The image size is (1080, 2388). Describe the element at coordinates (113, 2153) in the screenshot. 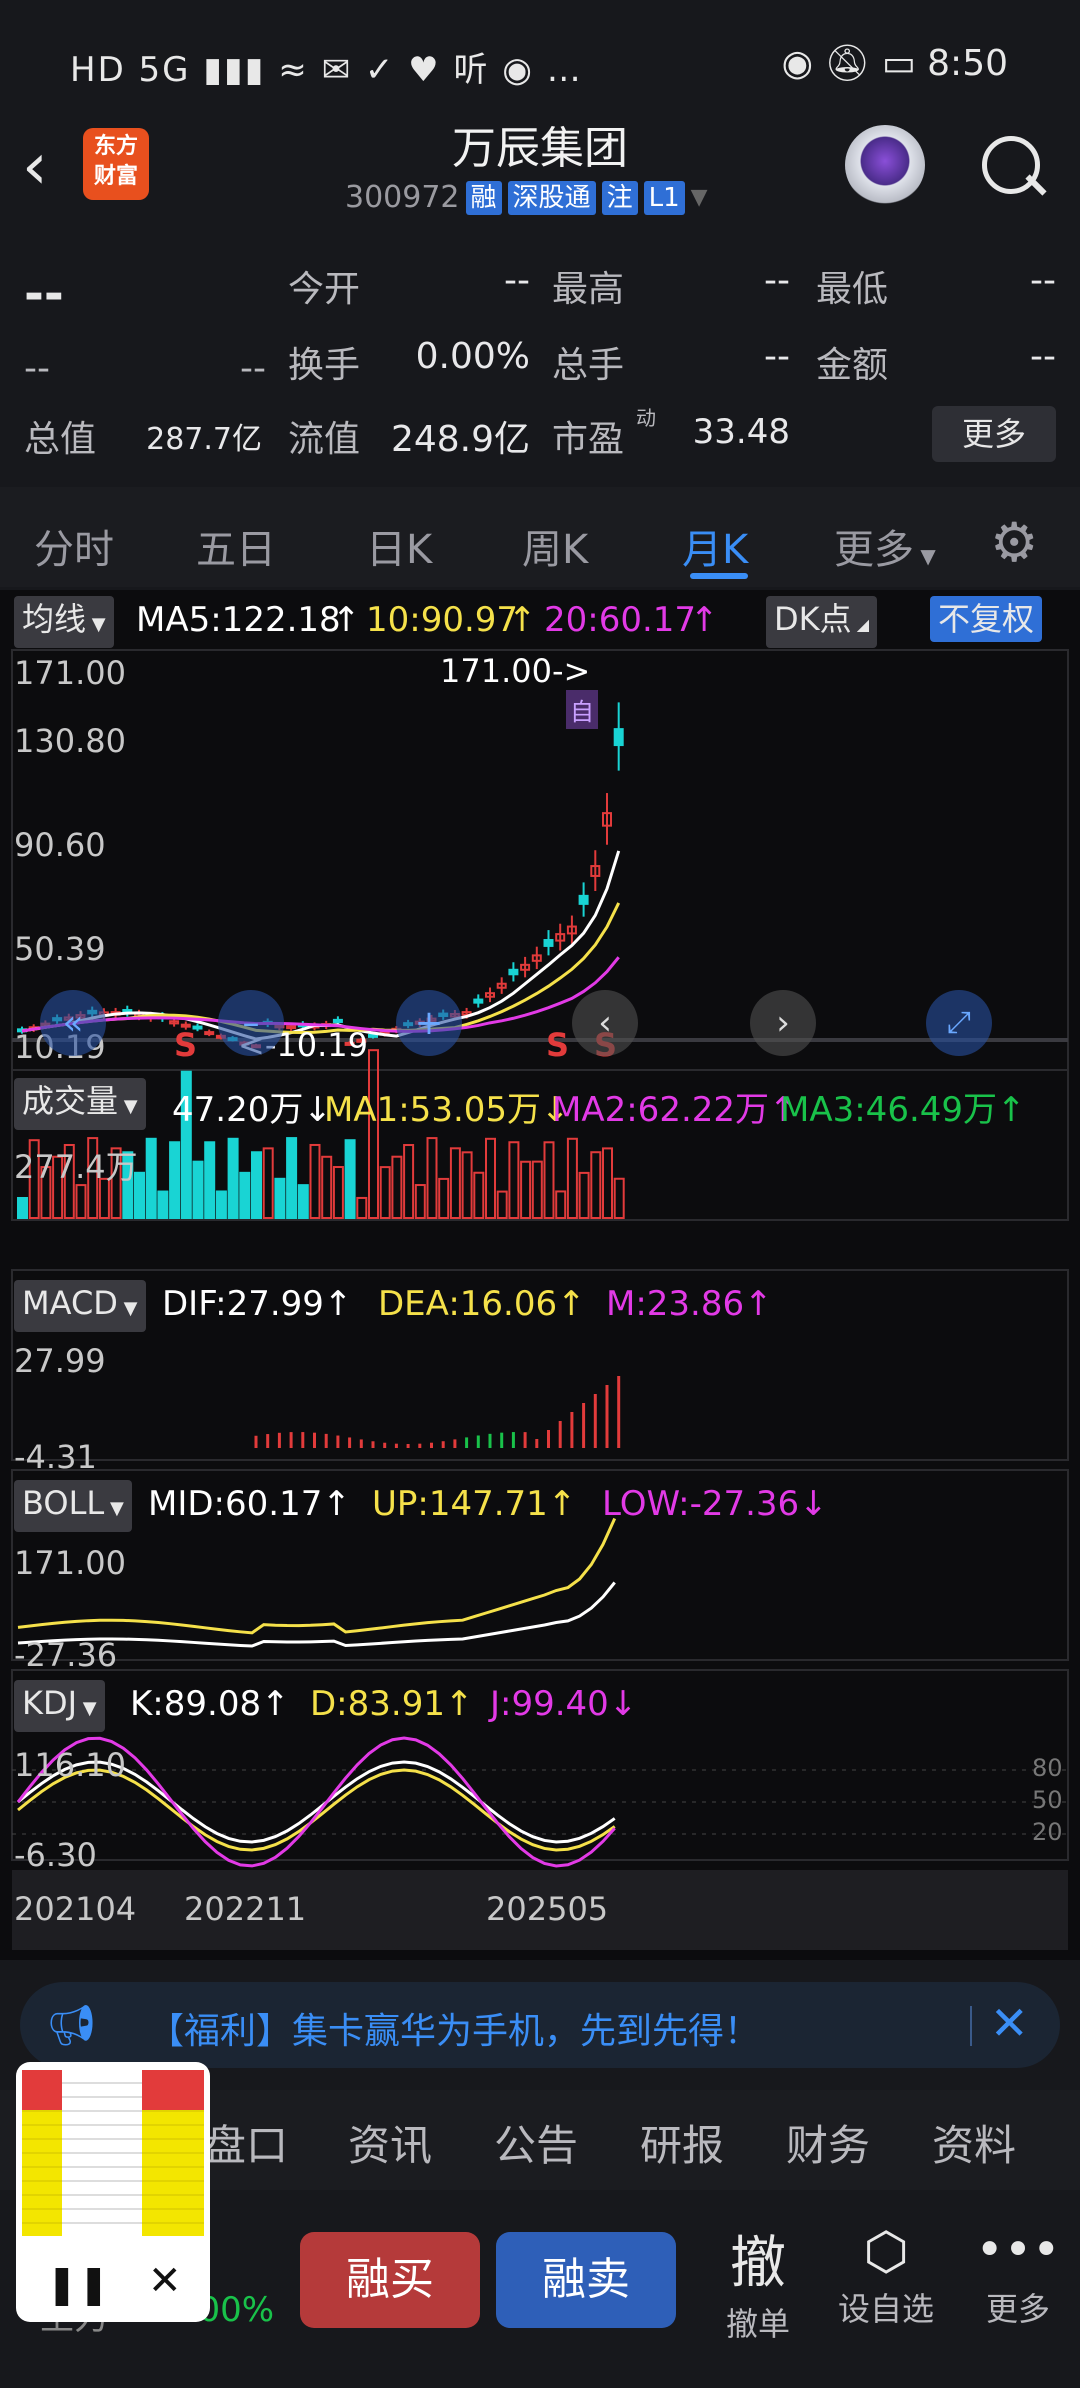

I see `thumbnail-image` at that location.